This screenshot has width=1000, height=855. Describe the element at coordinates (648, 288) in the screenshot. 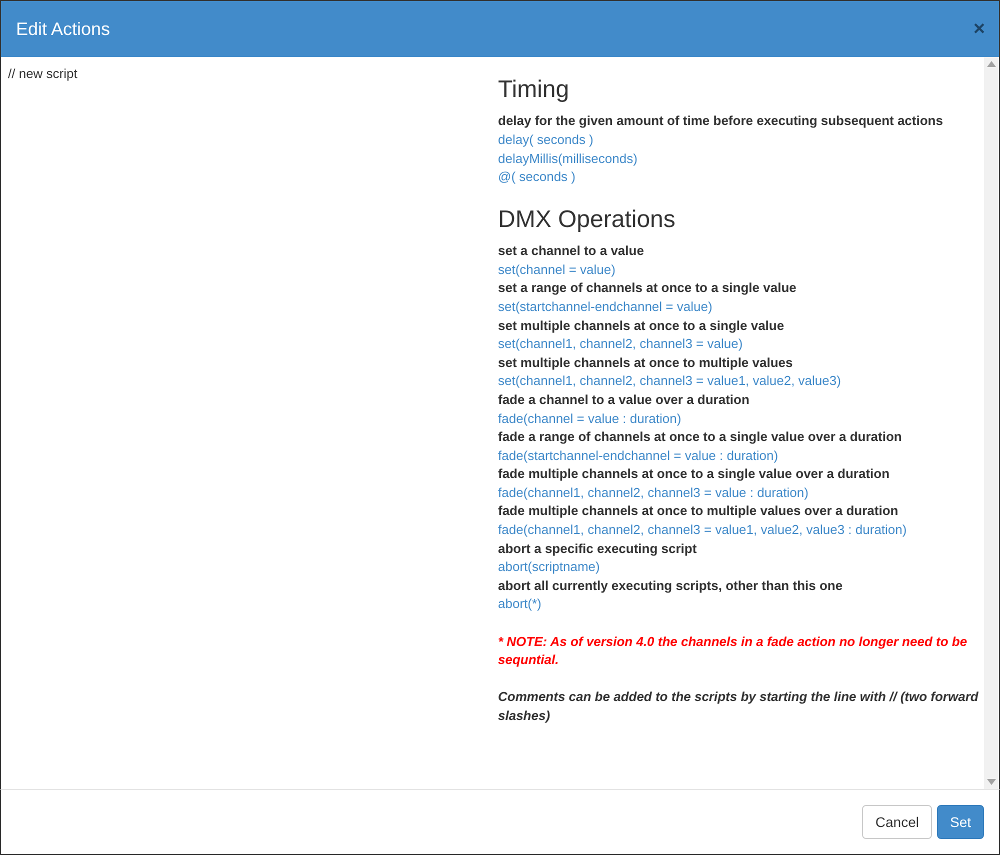

I see `command-description: set a range of channels at once to a single value` at that location.